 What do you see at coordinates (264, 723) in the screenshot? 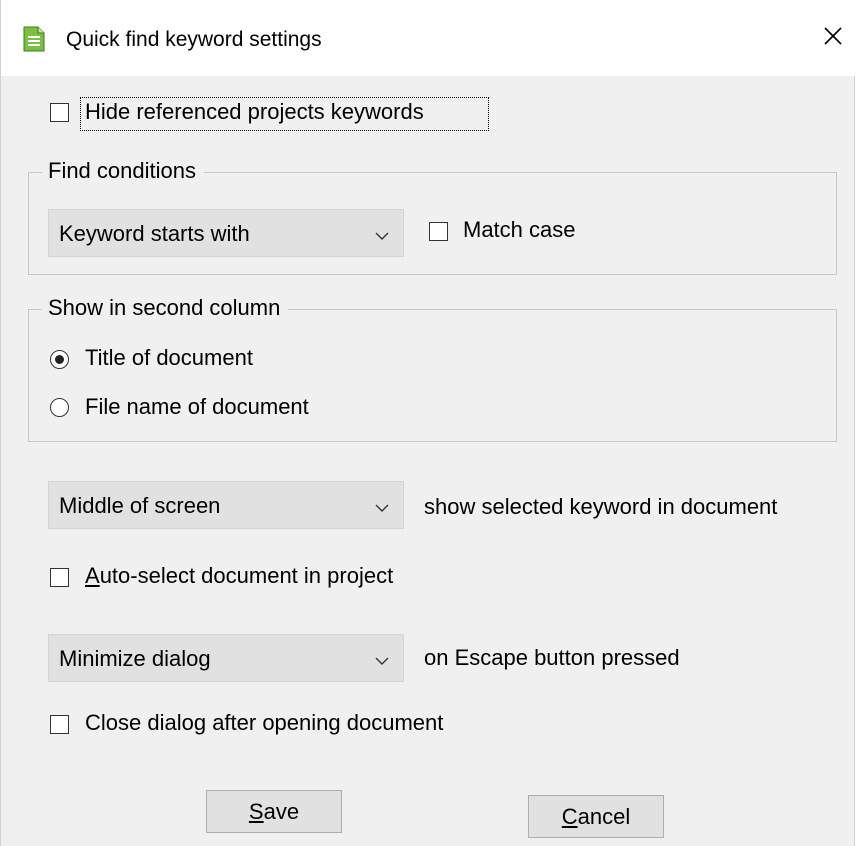
I see `close-after-open-label: Close dialog after opening document` at bounding box center [264, 723].